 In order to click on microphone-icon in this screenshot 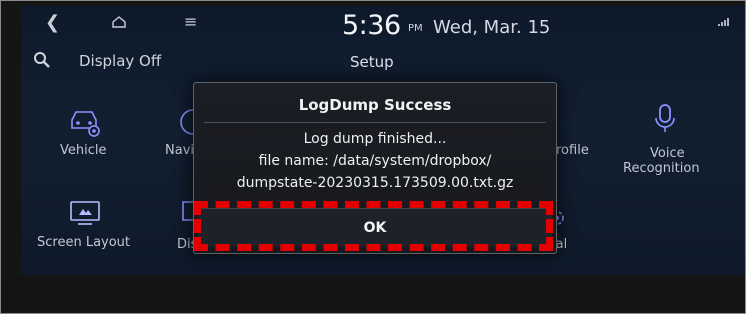, I will do `click(665, 118)`.